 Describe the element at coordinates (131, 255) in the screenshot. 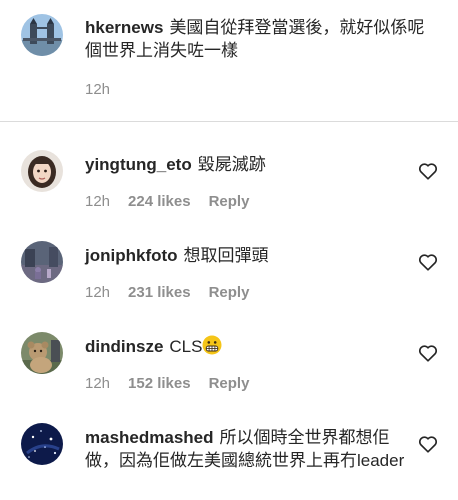

I see `comment-2-username: joniphkfoto` at that location.